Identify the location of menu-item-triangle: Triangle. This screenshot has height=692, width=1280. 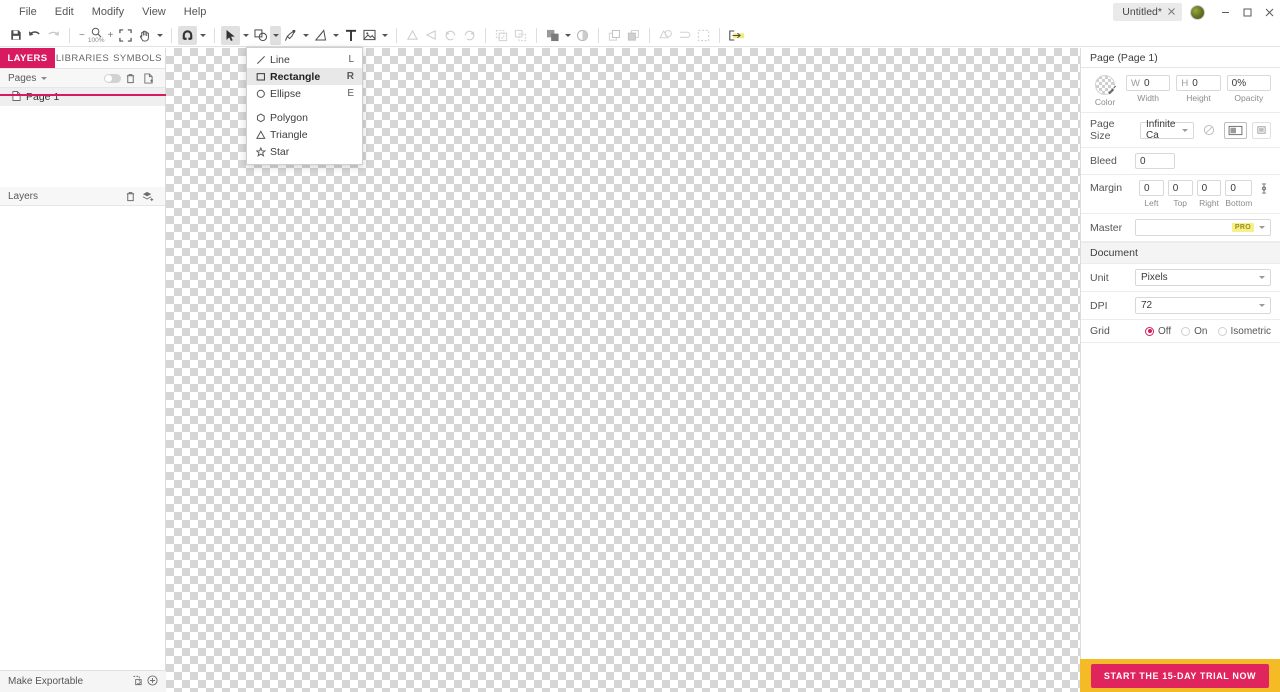
(304, 134).